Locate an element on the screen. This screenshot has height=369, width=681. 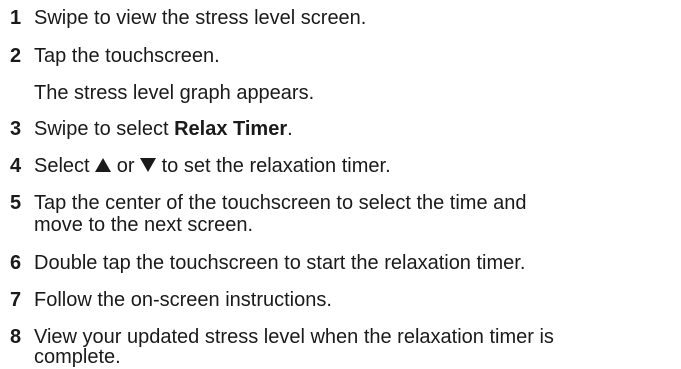
step-text-line-2: move to the next screen. is located at coordinates (144, 225).